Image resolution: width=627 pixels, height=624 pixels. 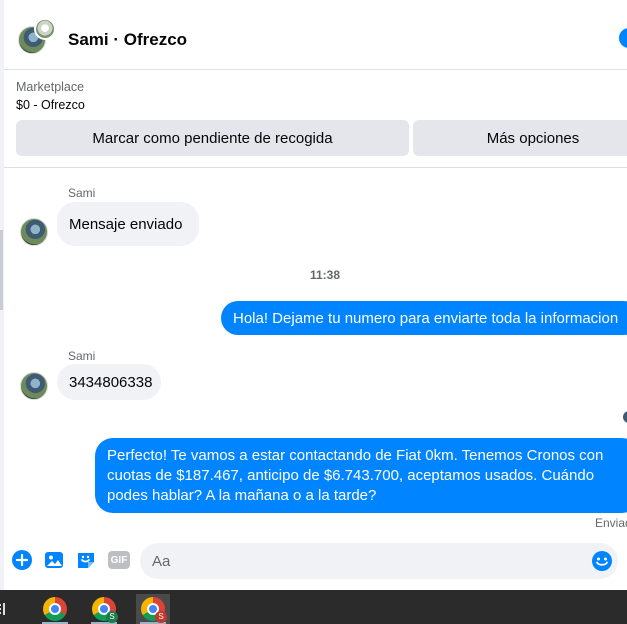 What do you see at coordinates (315, 69) in the screenshot?
I see `header-divider` at bounding box center [315, 69].